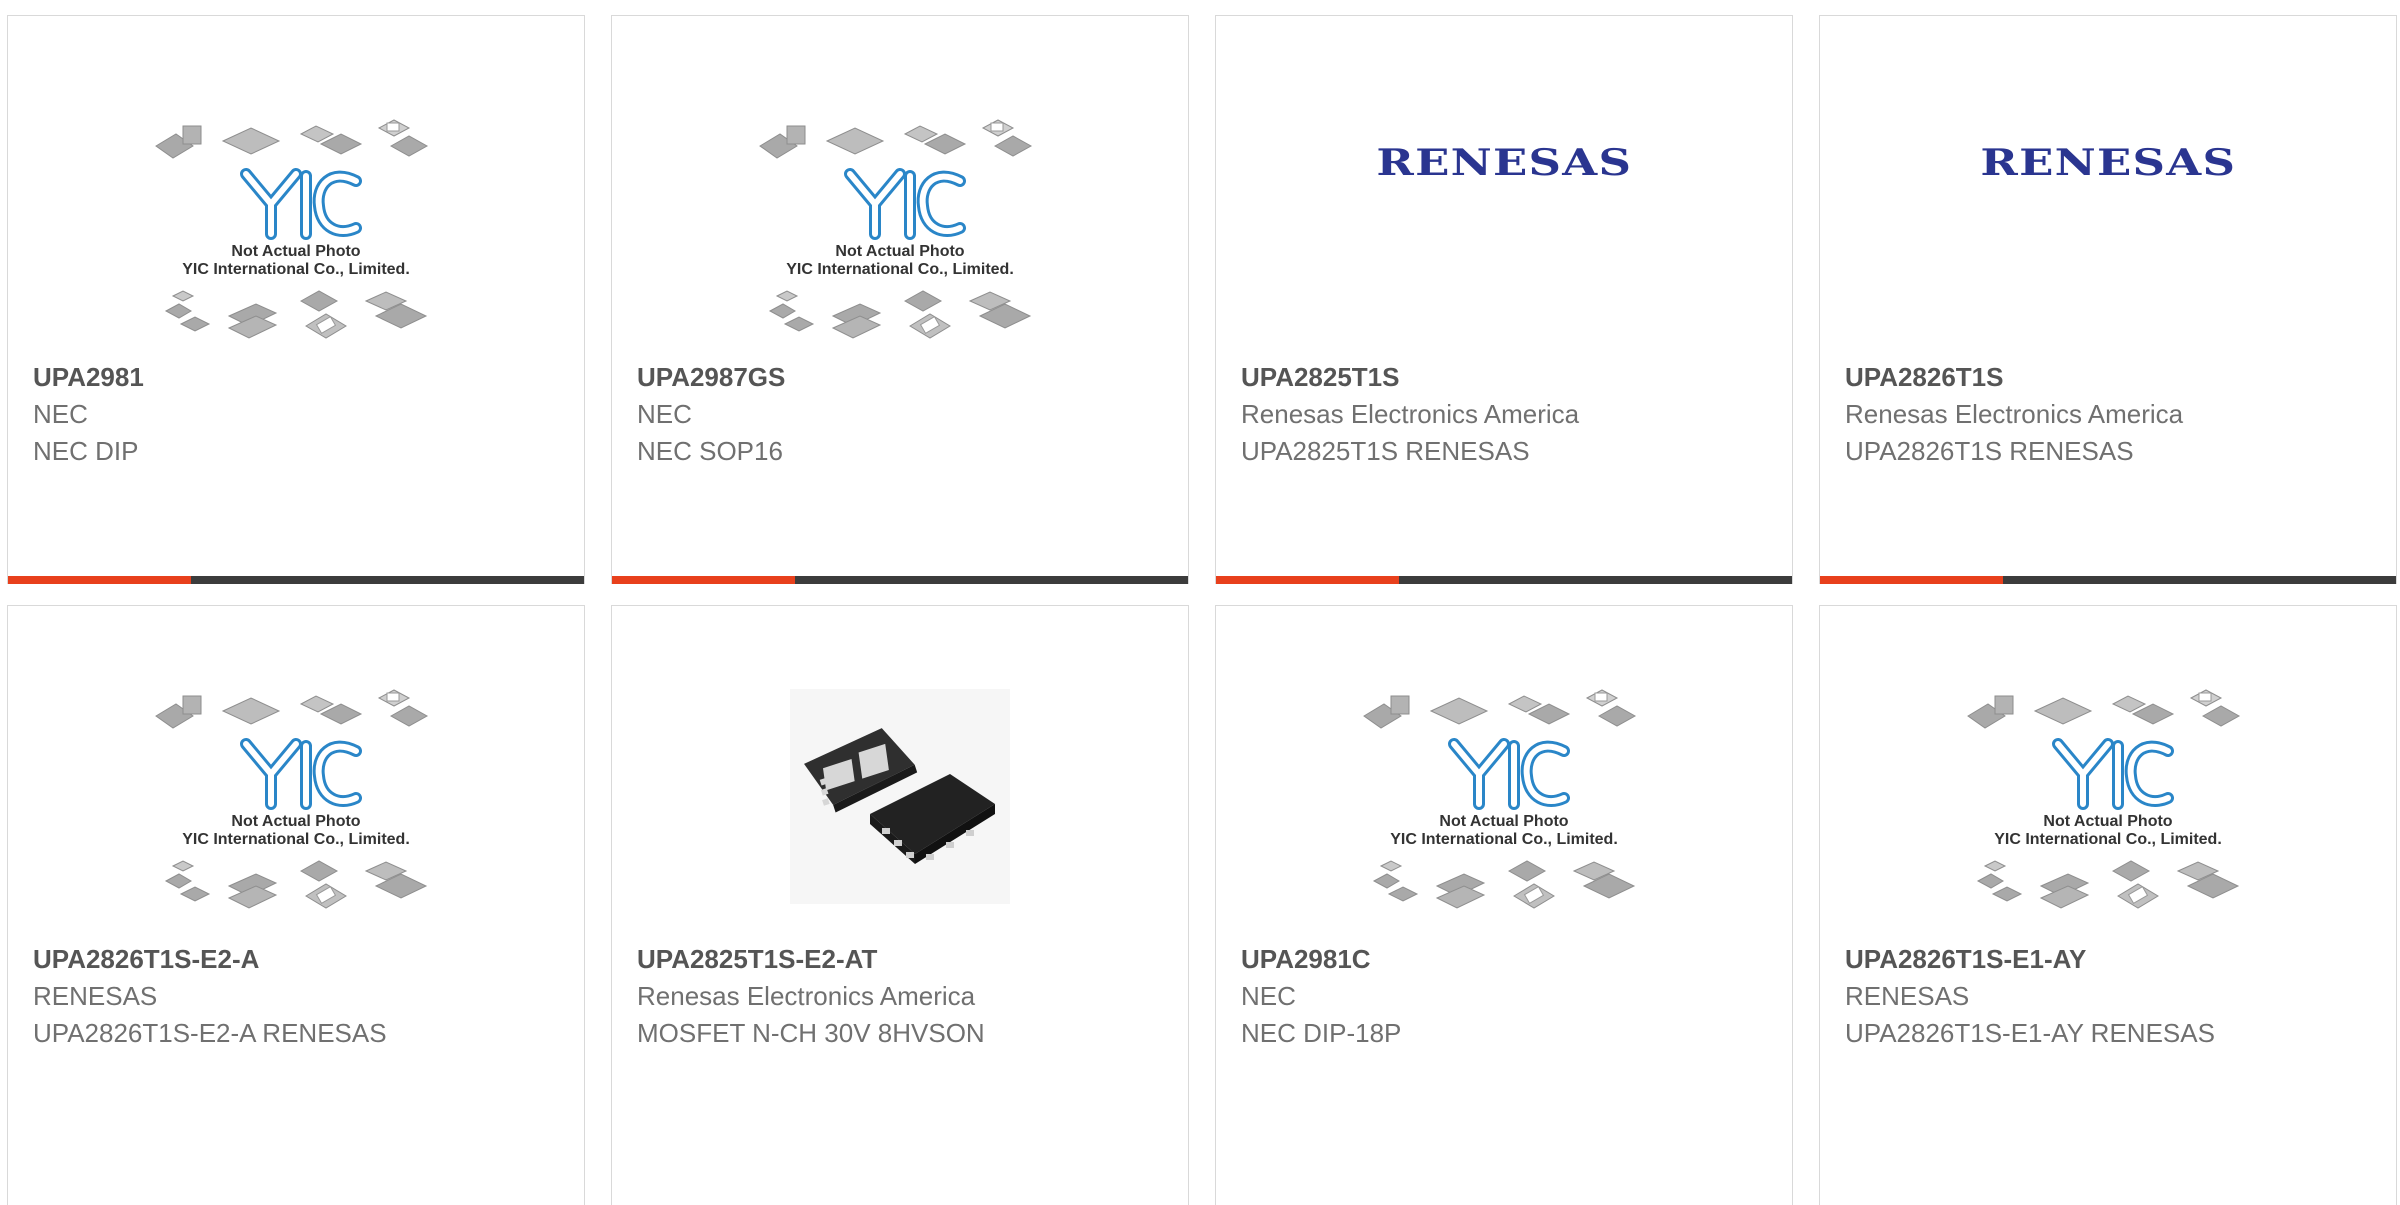  I want to click on description: UPA2826T1S RENESAS, so click(1989, 451).